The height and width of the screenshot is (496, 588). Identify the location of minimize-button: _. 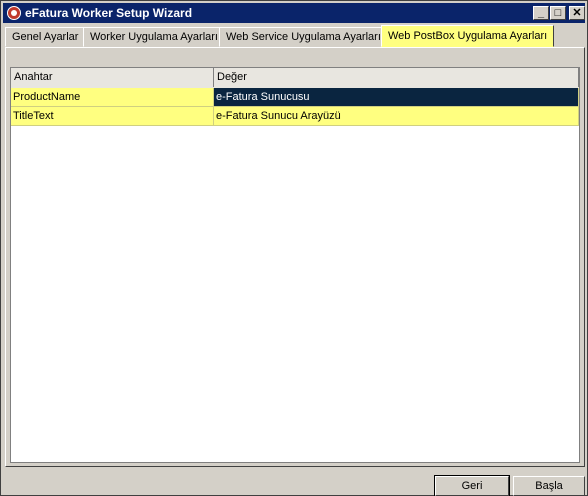
(541, 13).